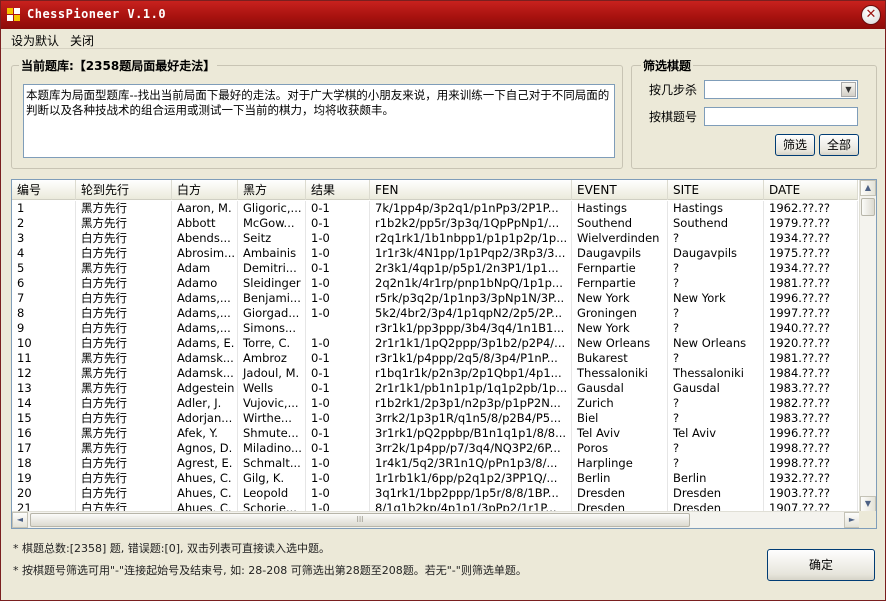  Describe the element at coordinates (443, 15) in the screenshot. I see `title-bar: ChessPioneer V.1.0 ✕` at that location.